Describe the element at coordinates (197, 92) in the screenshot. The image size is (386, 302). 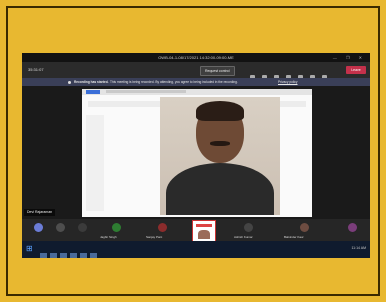
I see `shared-browser-bar` at that location.